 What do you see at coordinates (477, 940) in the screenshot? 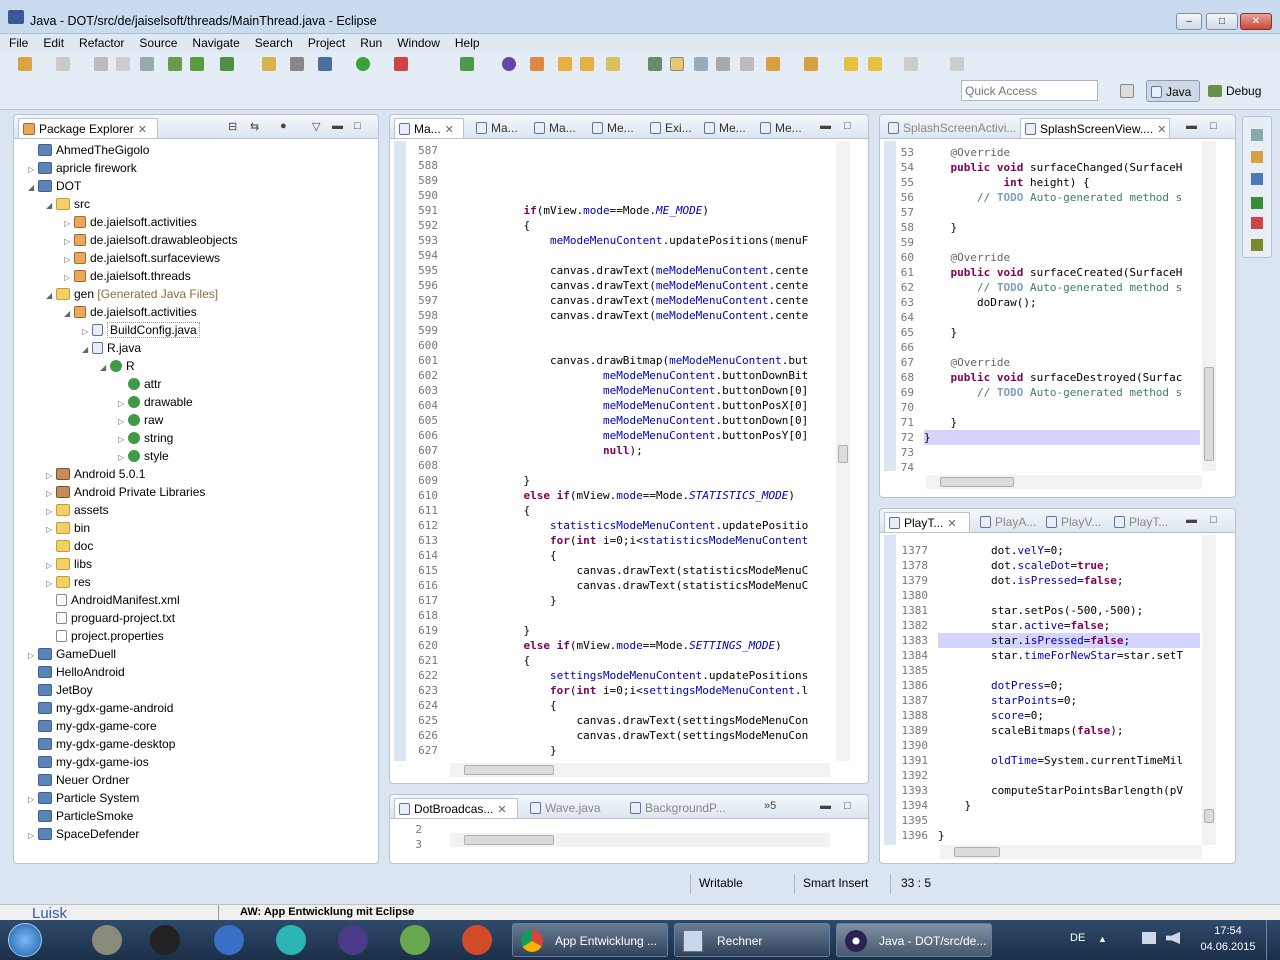
I see `pokerstars-icon` at bounding box center [477, 940].